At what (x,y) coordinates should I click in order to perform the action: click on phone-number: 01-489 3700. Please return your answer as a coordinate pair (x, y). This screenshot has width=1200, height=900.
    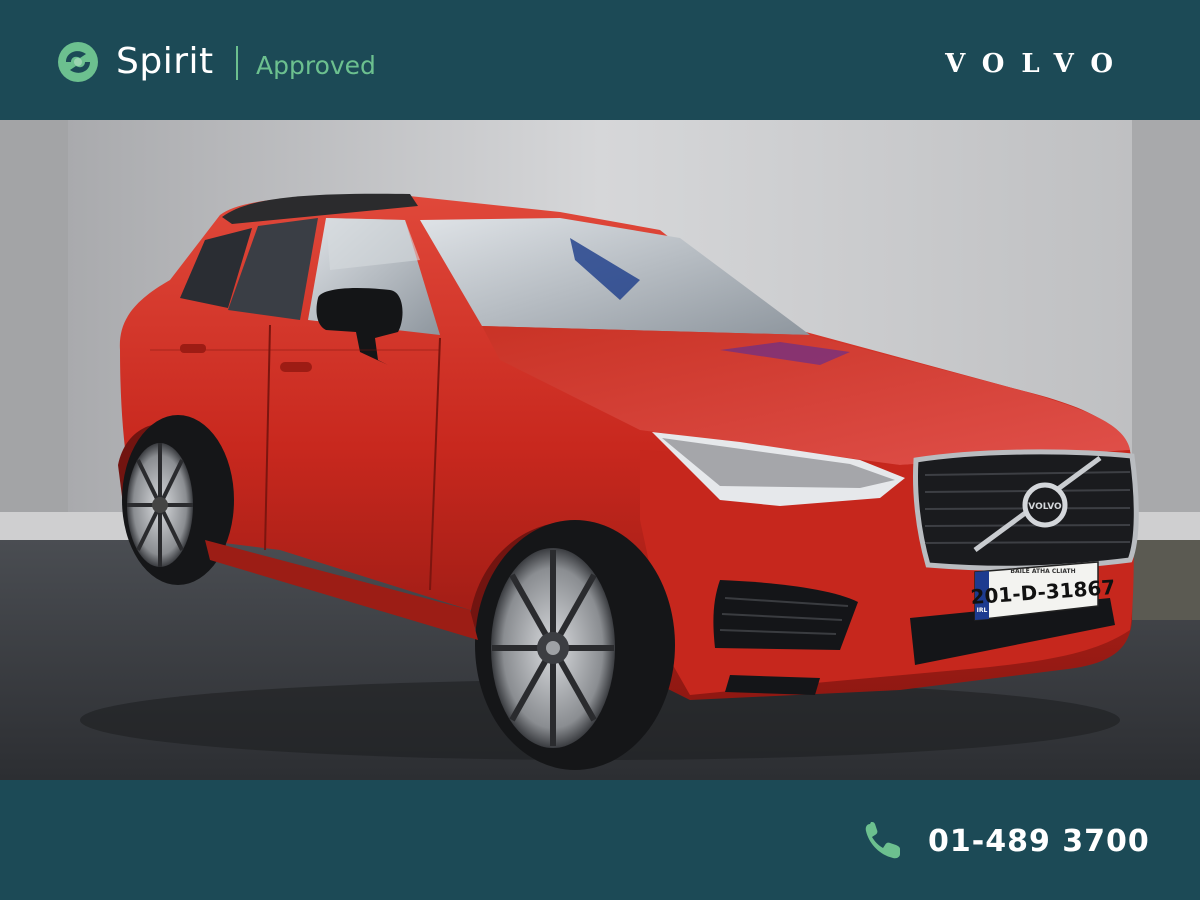
    Looking at the image, I should click on (1039, 842).